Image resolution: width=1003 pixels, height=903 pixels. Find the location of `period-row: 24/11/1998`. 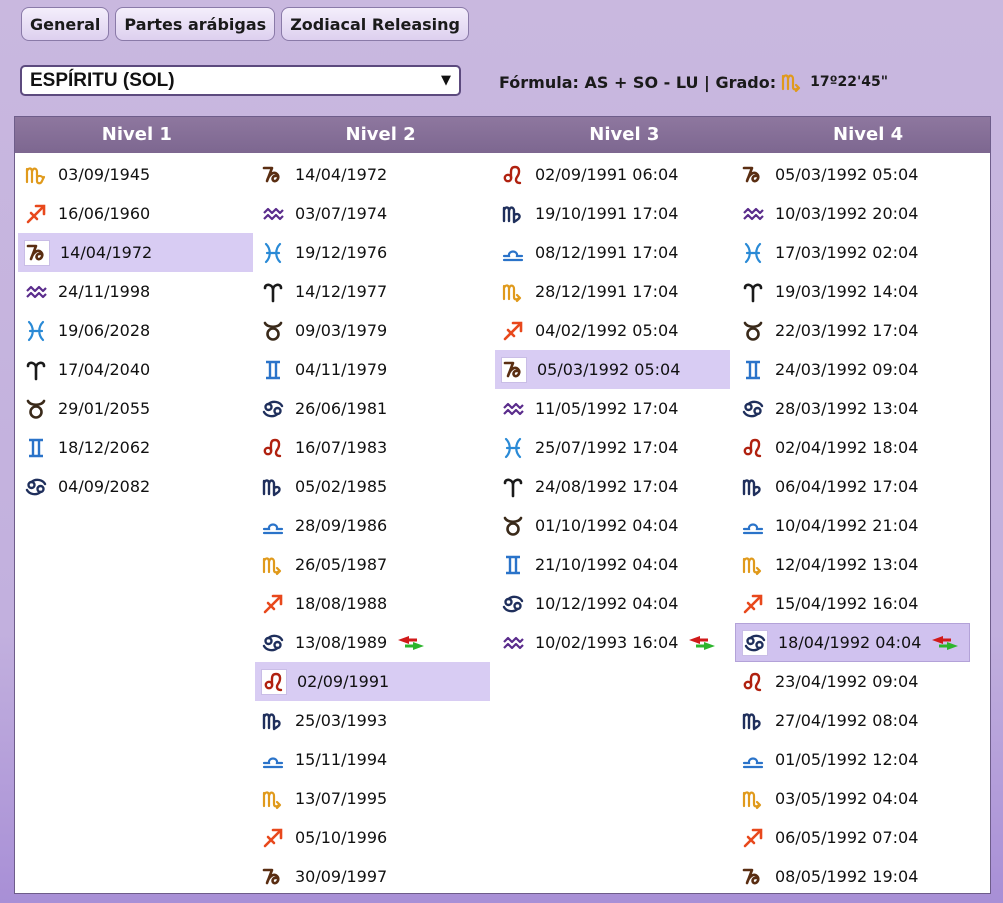

period-row: 24/11/1998 is located at coordinates (135, 291).